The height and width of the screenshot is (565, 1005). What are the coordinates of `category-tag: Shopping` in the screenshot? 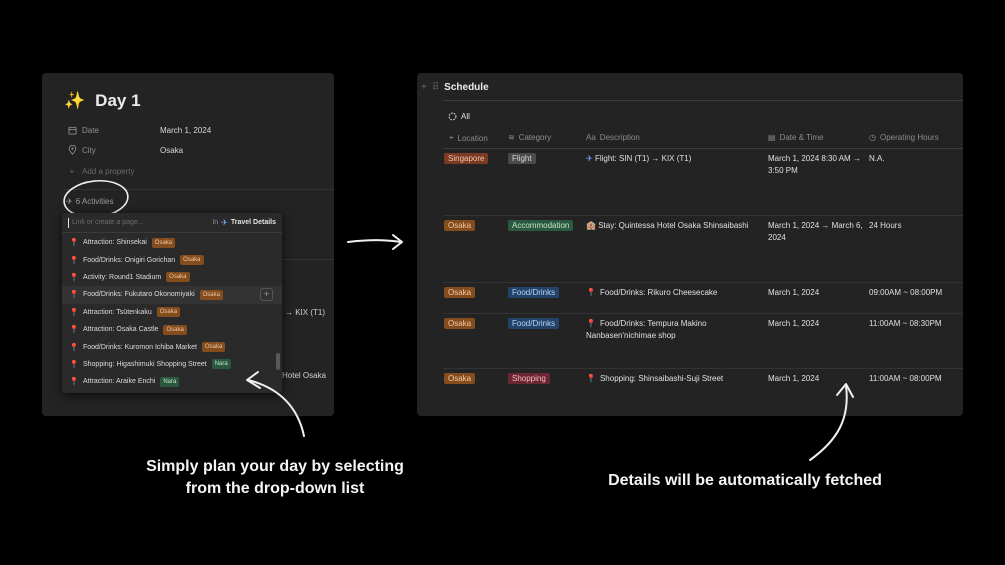 It's located at (529, 378).